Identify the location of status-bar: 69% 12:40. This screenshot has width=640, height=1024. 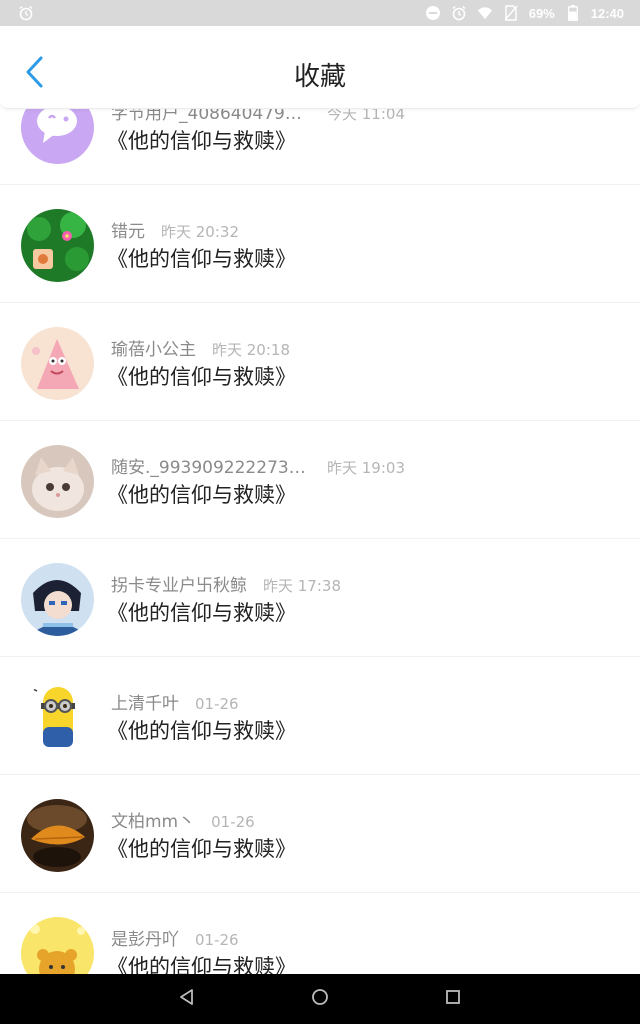
(320, 13).